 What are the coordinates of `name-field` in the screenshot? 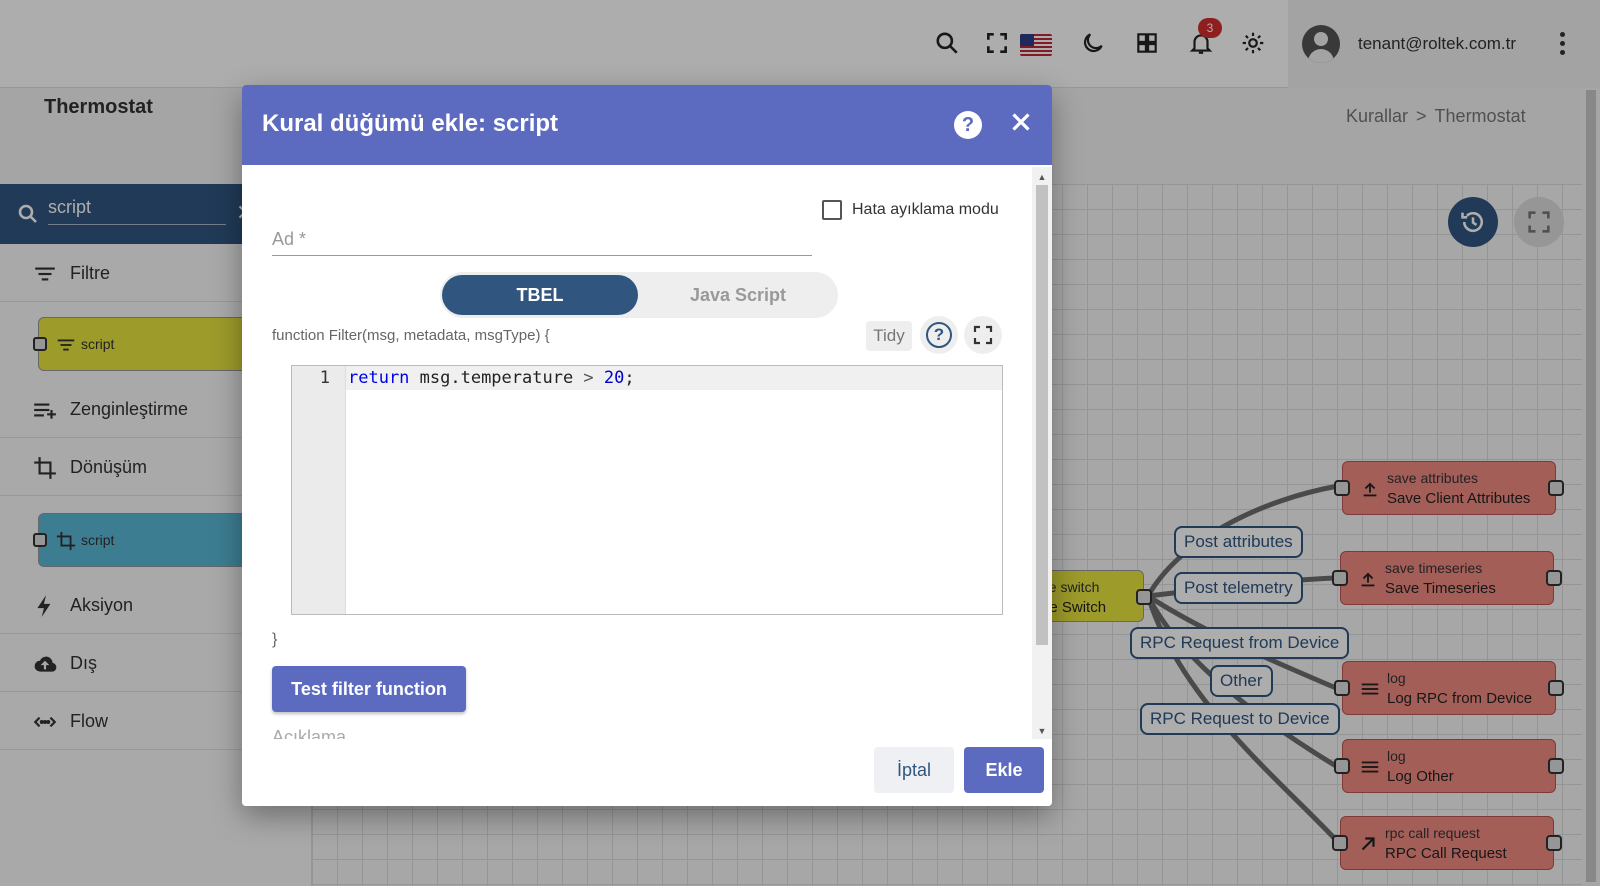 It's located at (542, 238).